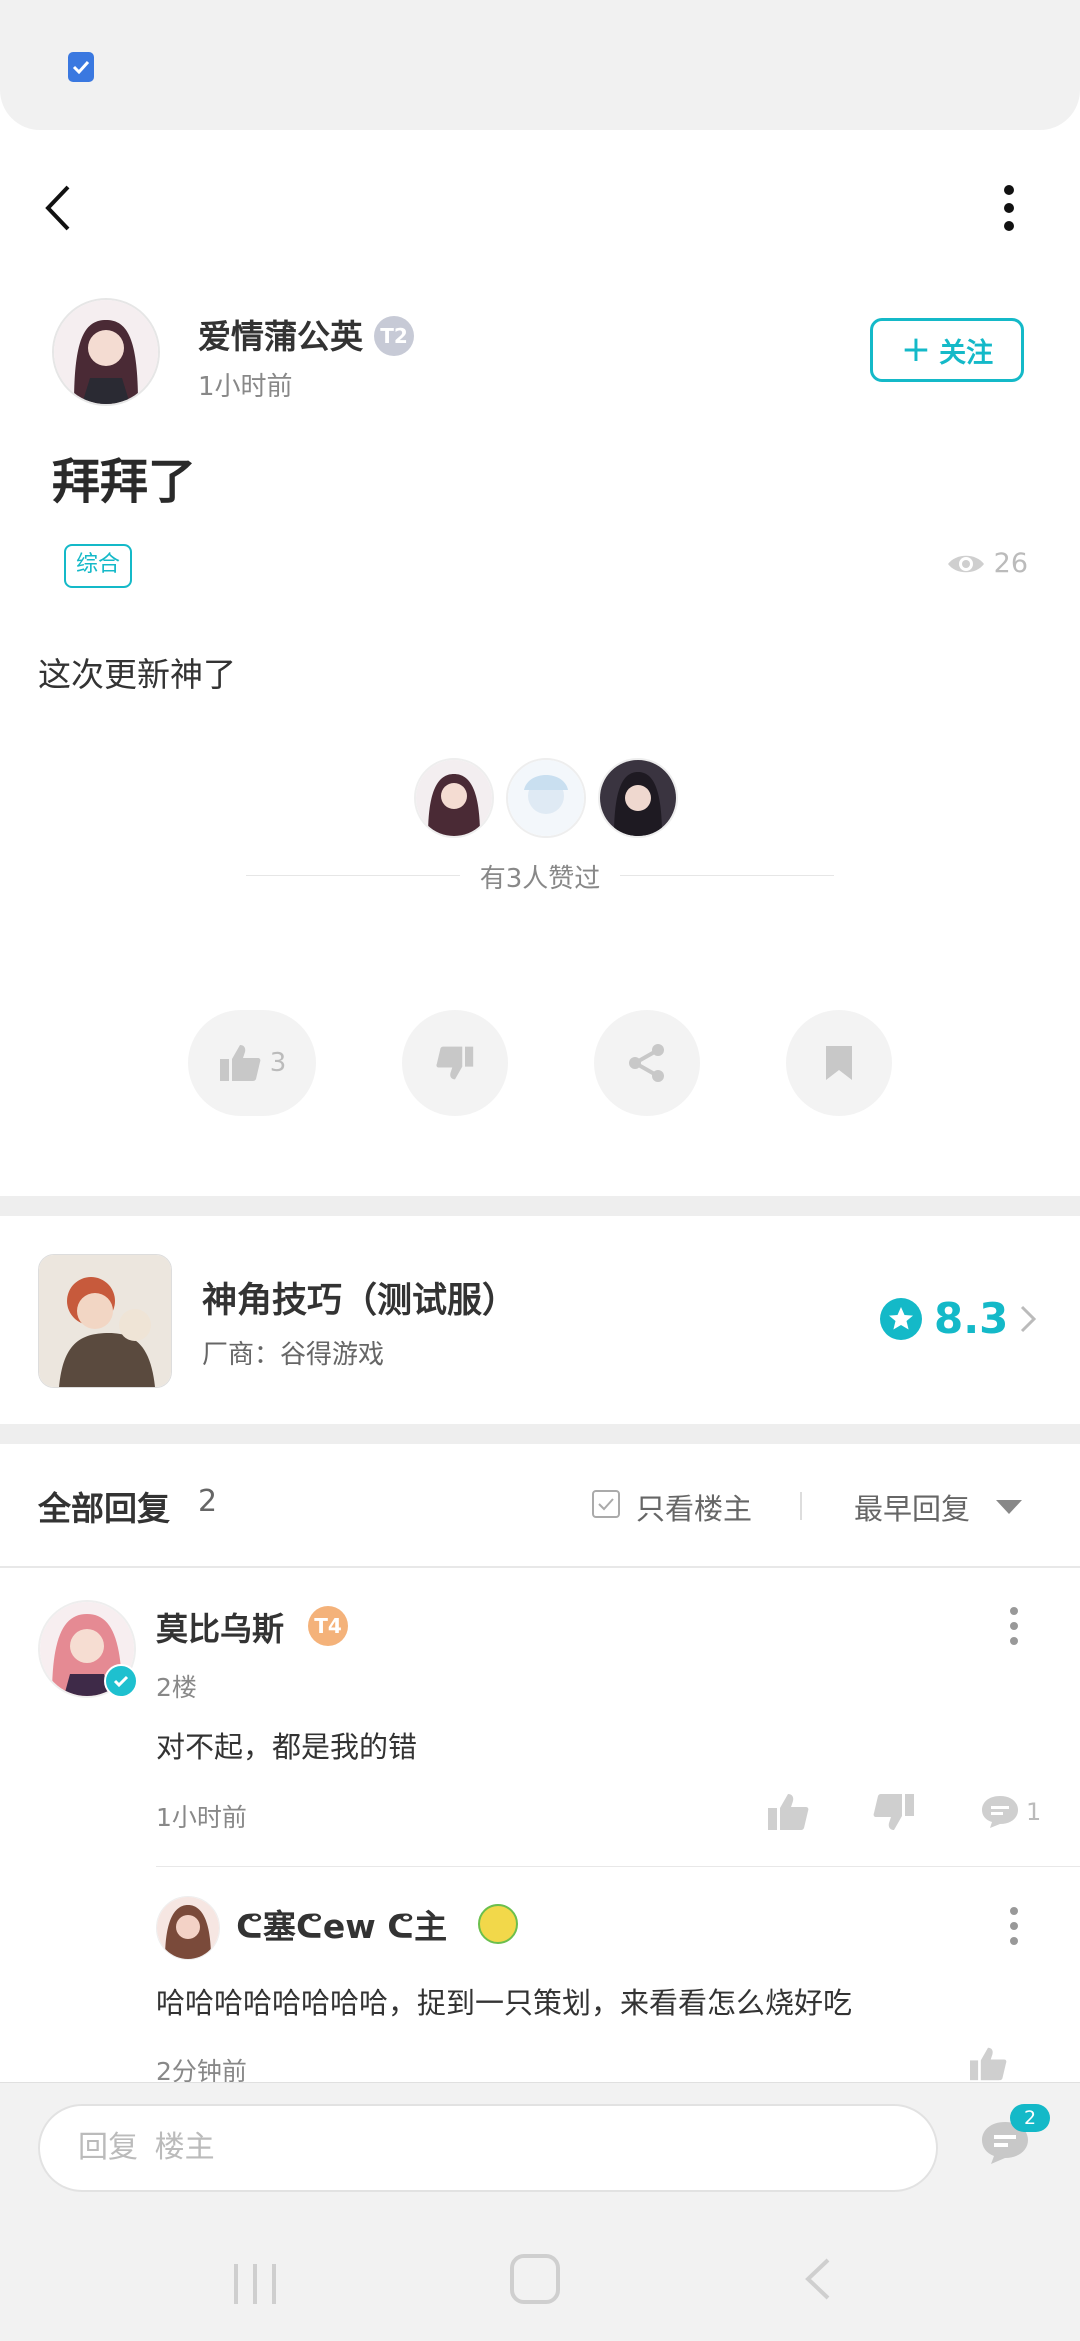  I want to click on view-count: 26, so click(987, 563).